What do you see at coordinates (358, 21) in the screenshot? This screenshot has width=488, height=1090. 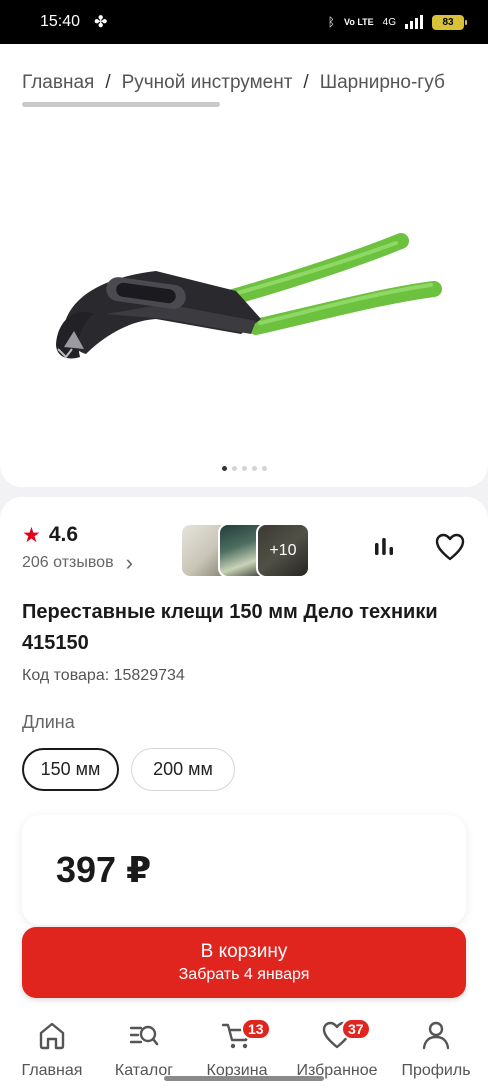 I see `volte-icon: Vo LTE` at bounding box center [358, 21].